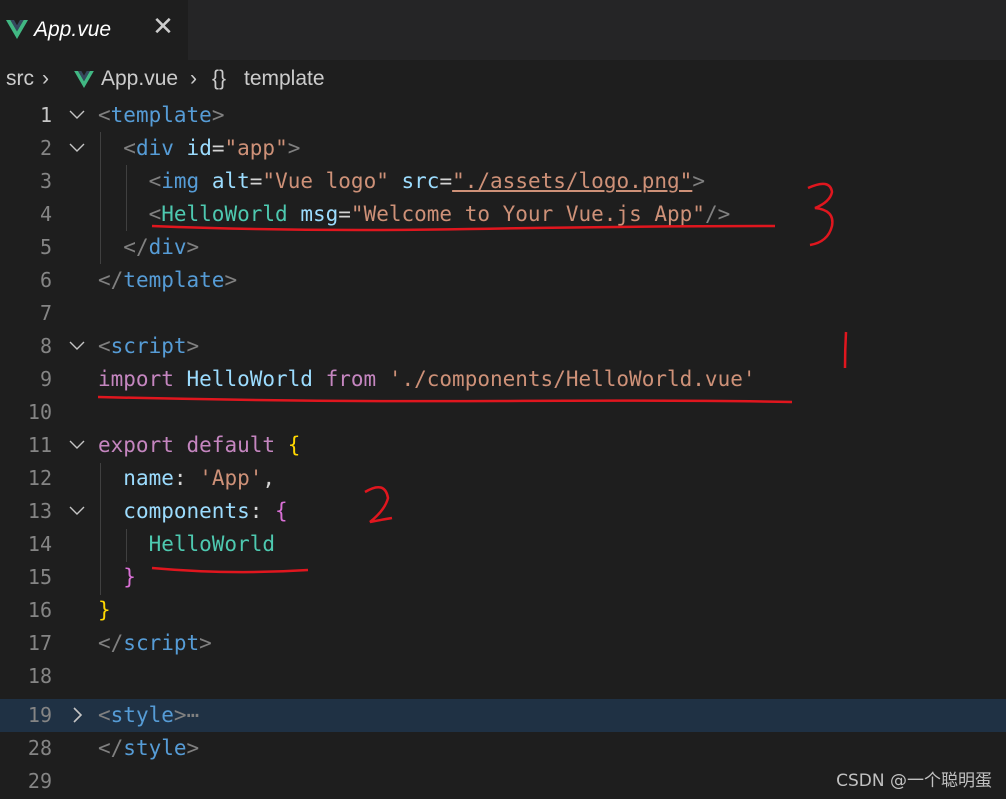 This screenshot has width=1006, height=799. Describe the element at coordinates (139, 79) in the screenshot. I see `breadcrumb-file: App.vue` at that location.